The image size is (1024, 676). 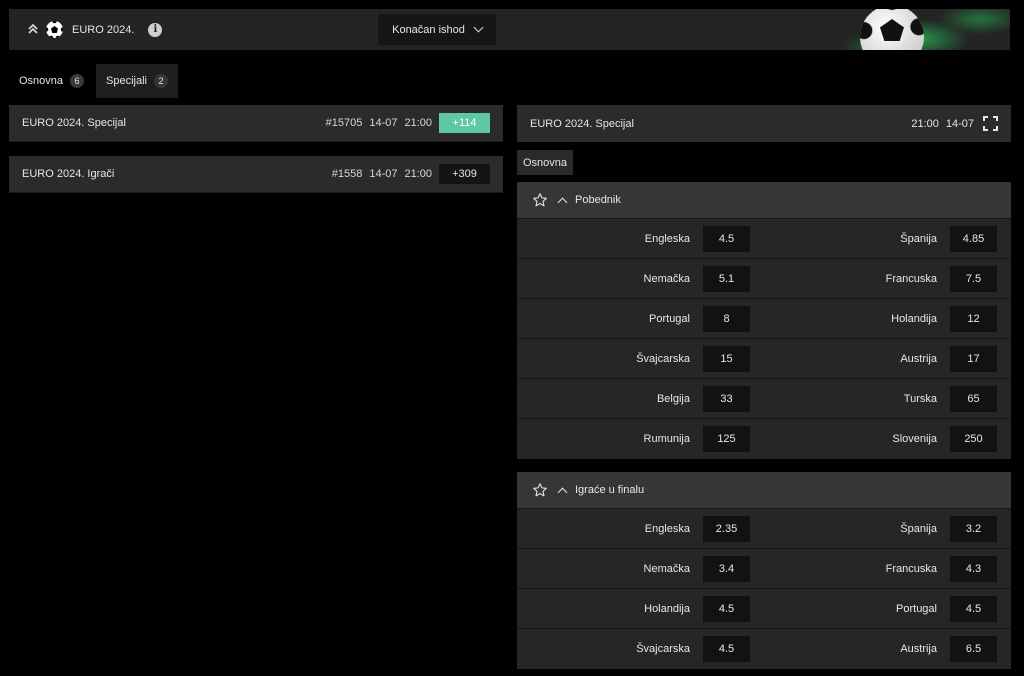 I want to click on odd-button: 12, so click(x=973, y=318).